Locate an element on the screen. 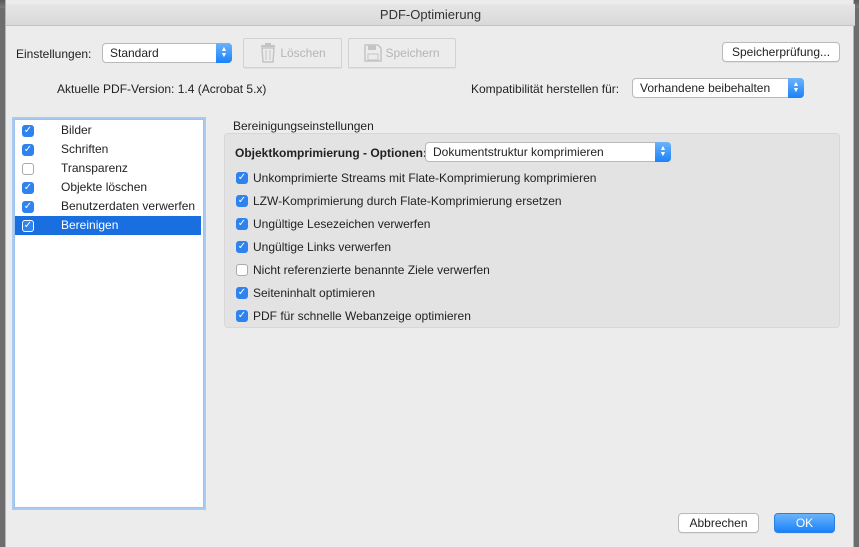  sidebar-item-label: Transparenz is located at coordinates (94, 168).